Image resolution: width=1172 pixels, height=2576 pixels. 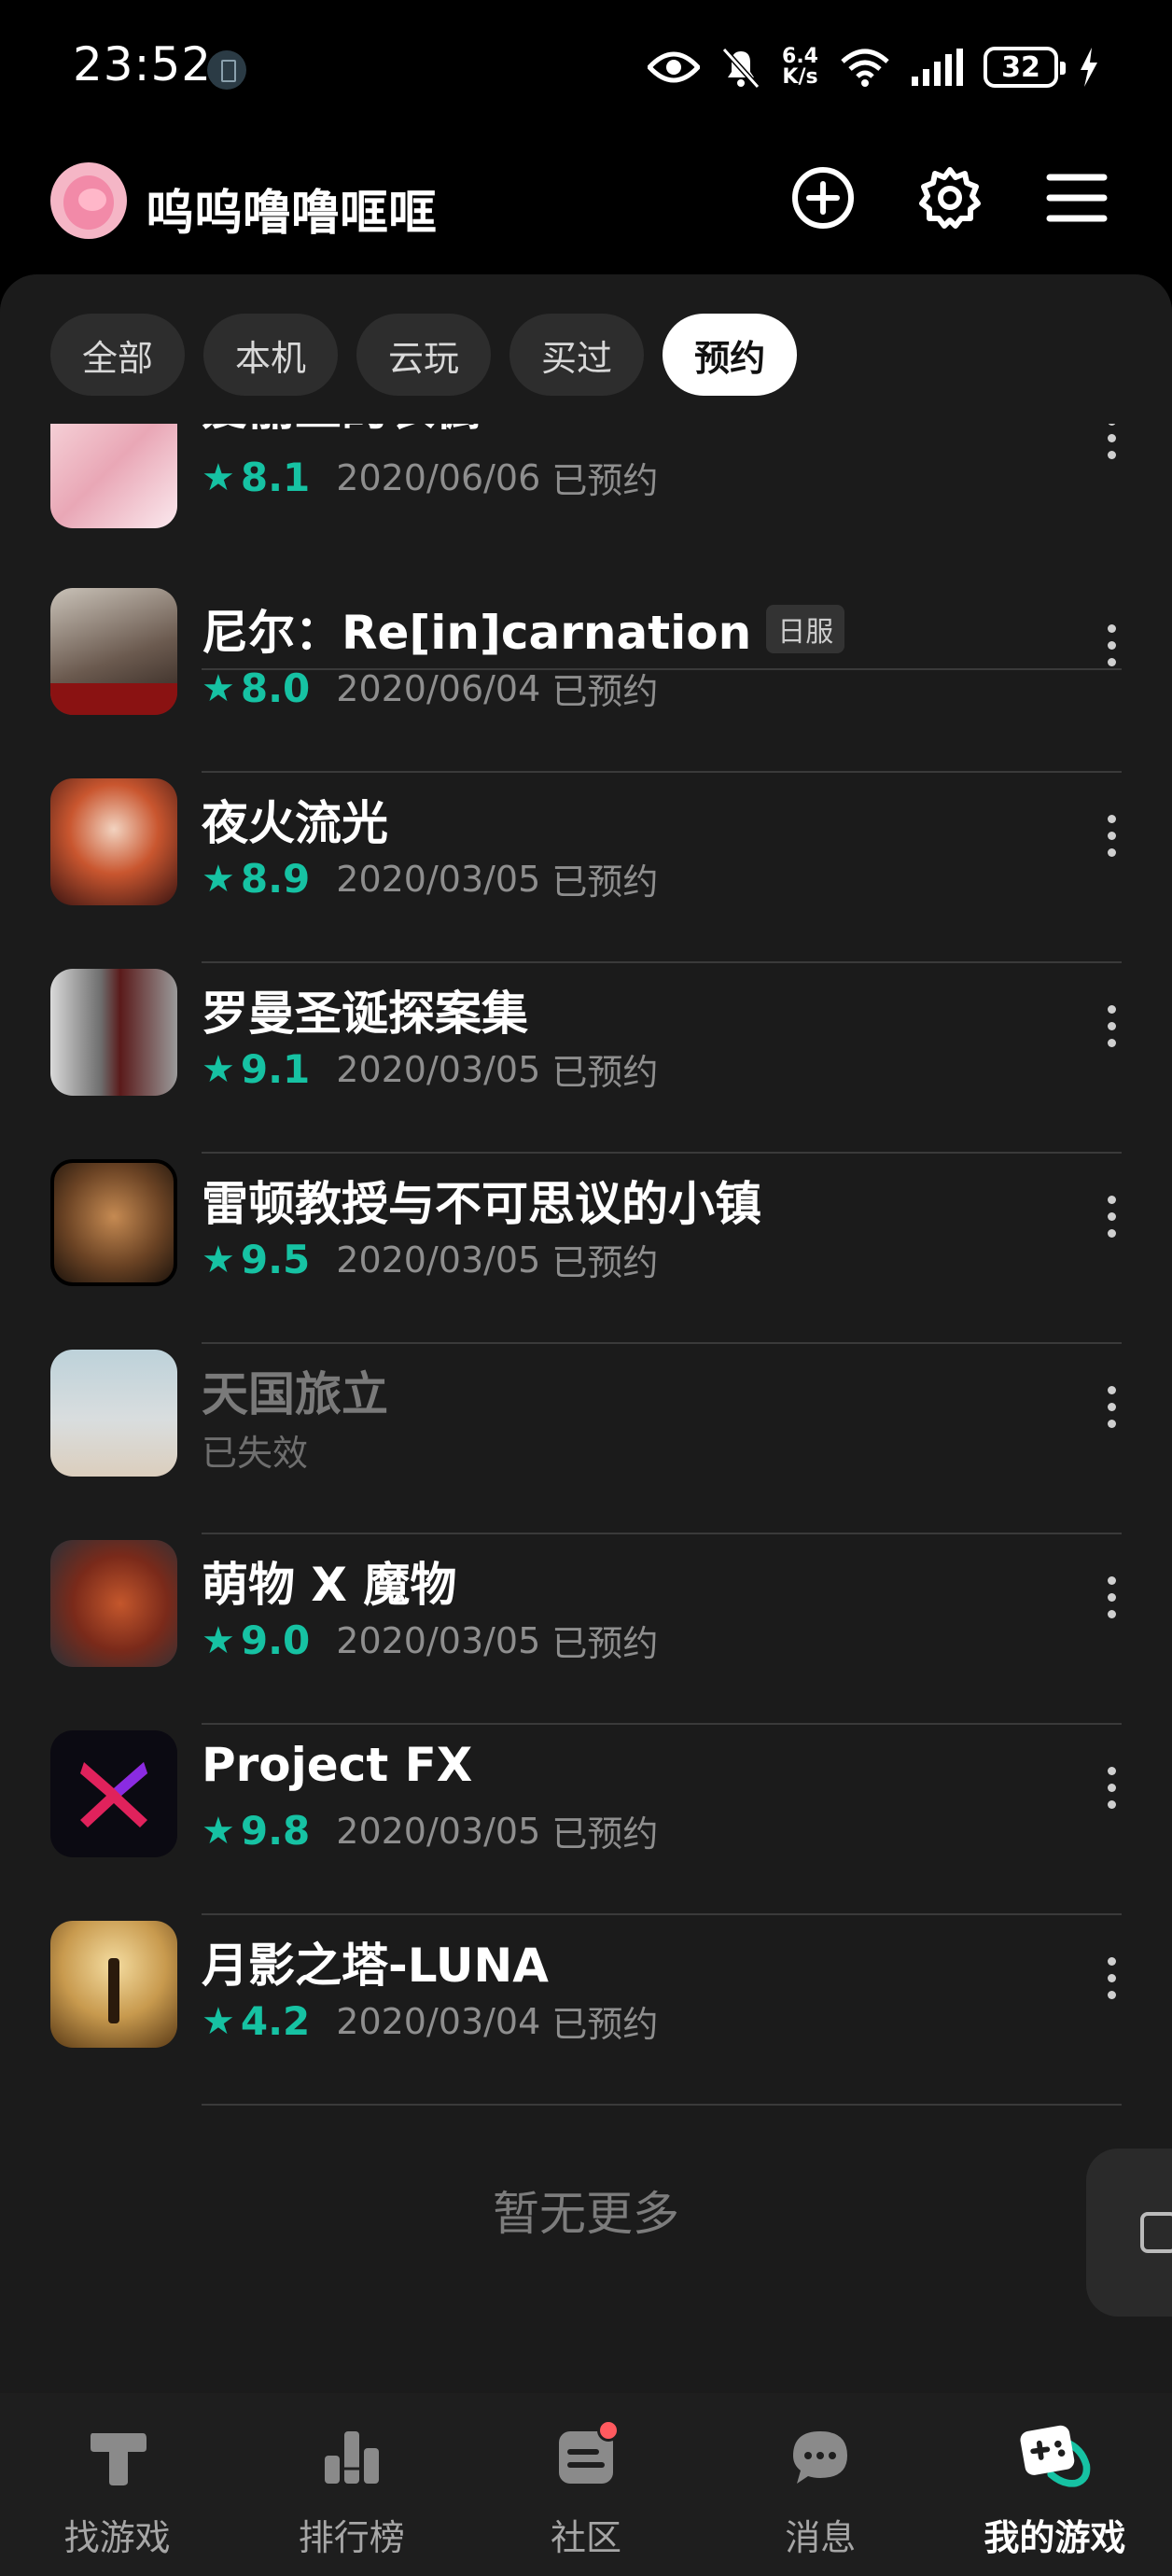 I want to click on tabs-bar: 全部 本机 云玩 买过 预约, so click(x=586, y=349).